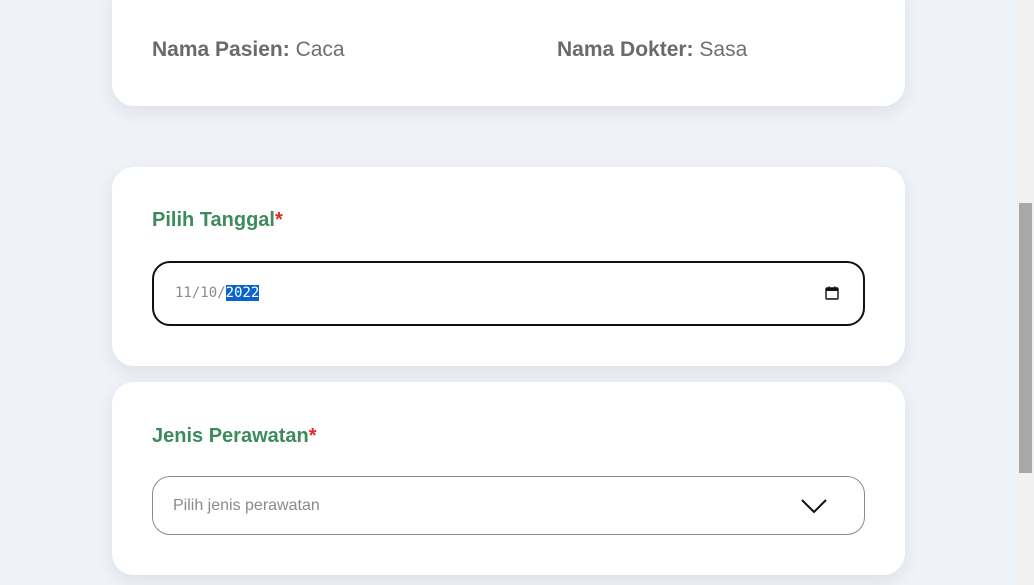  I want to click on date-label-text: Pilih Tanggal, so click(213, 220).